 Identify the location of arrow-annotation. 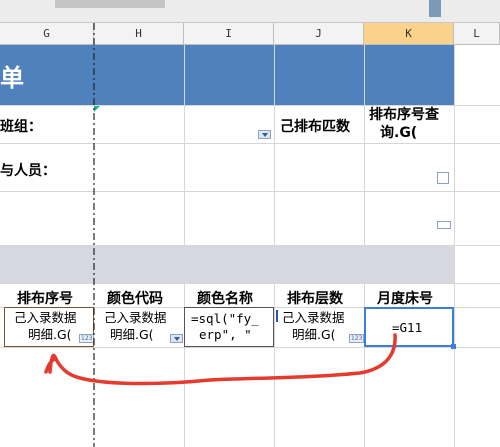
(220, 359).